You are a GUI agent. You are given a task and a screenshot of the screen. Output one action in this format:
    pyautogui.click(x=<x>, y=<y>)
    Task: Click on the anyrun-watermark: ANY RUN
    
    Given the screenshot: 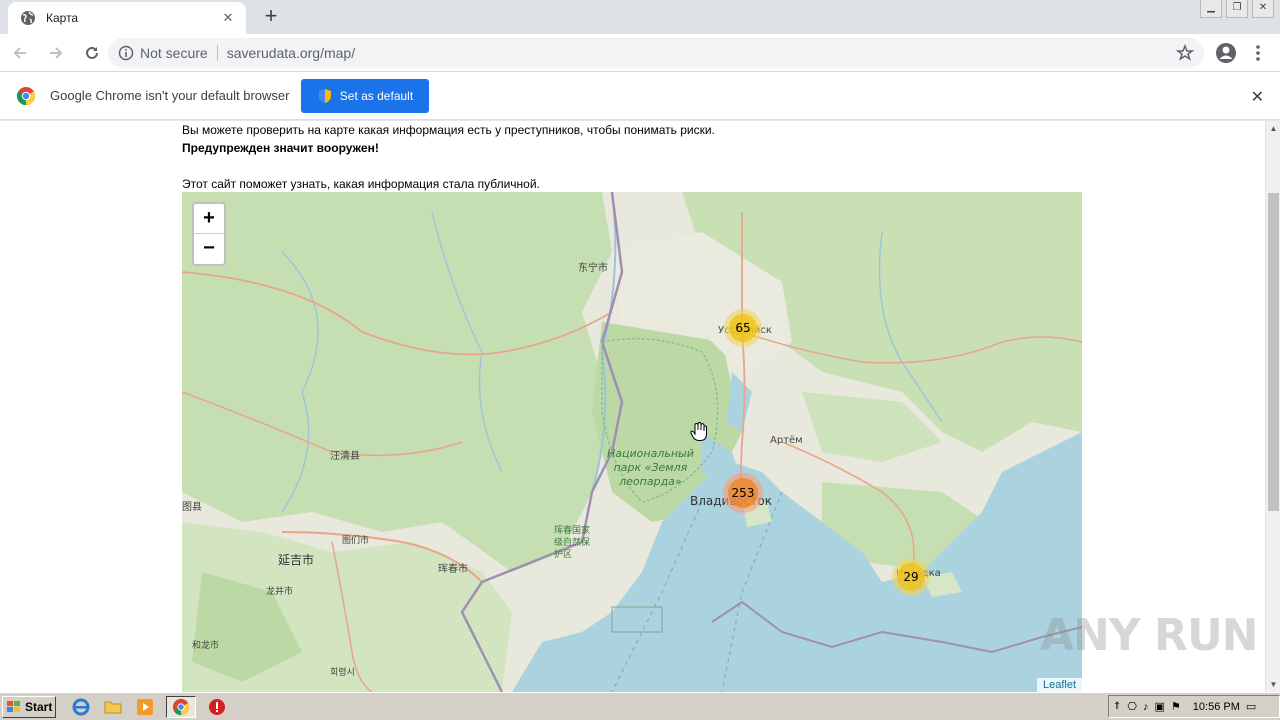 What is the action you would take?
    pyautogui.click(x=1149, y=635)
    